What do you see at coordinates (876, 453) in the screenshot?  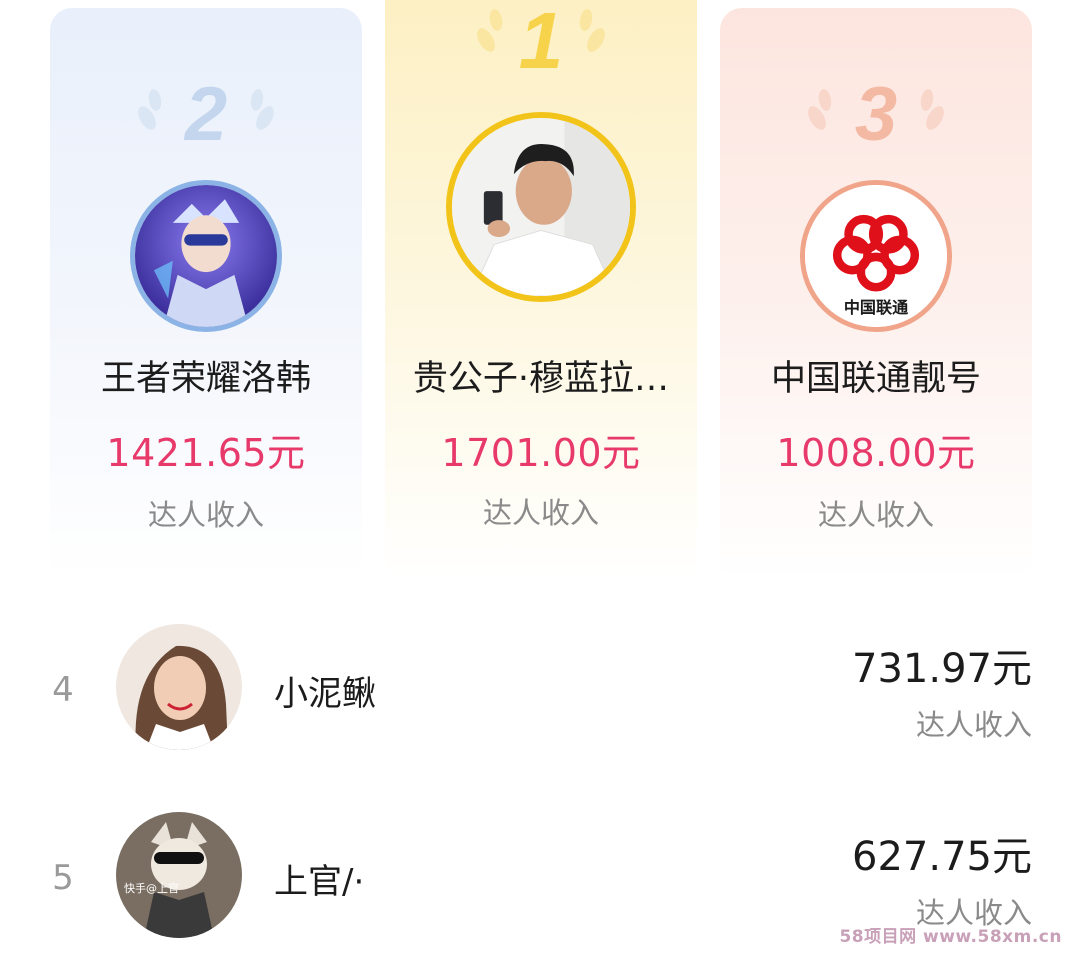 I see `podium-amount: 1008.00元` at bounding box center [876, 453].